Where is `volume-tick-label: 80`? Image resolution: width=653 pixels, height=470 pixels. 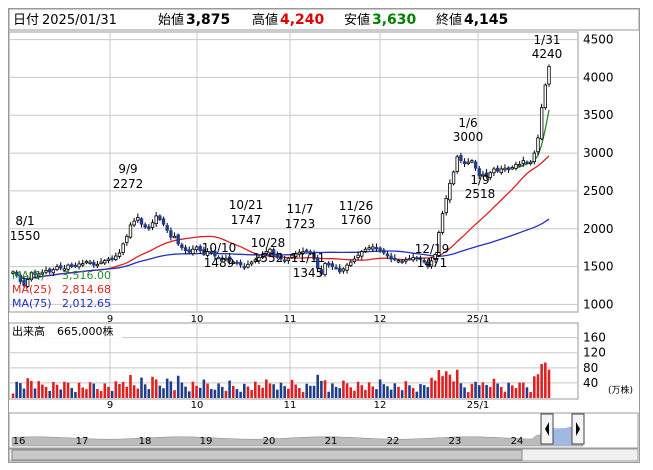
volume-tick-label: 80 is located at coordinates (590, 368).